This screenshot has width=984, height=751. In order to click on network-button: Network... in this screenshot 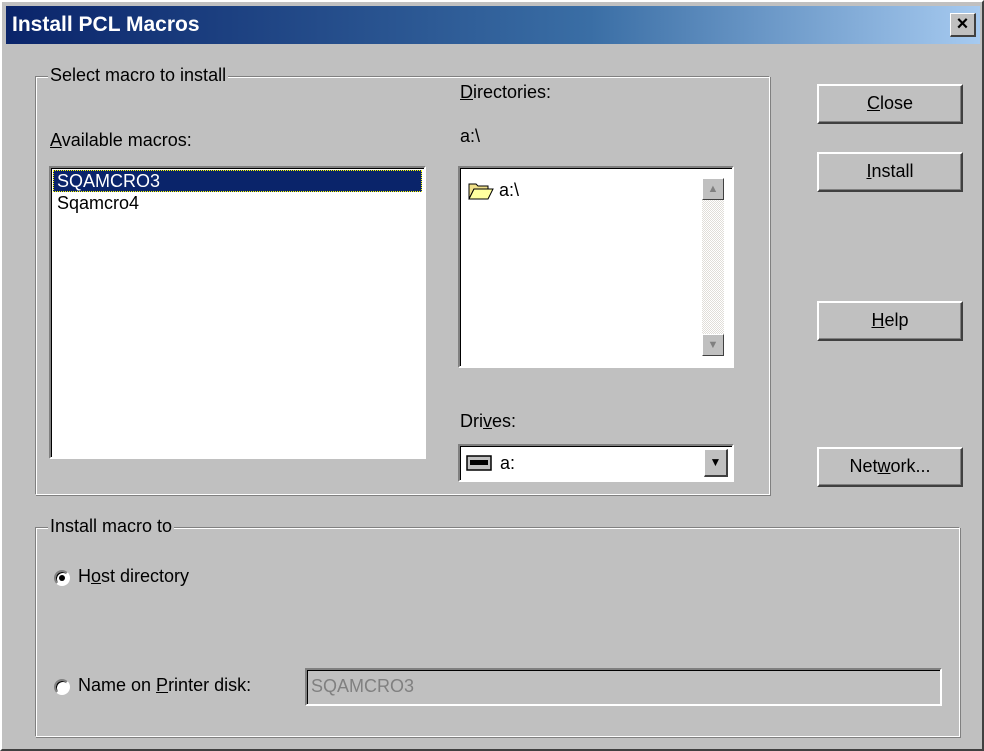, I will do `click(890, 467)`.